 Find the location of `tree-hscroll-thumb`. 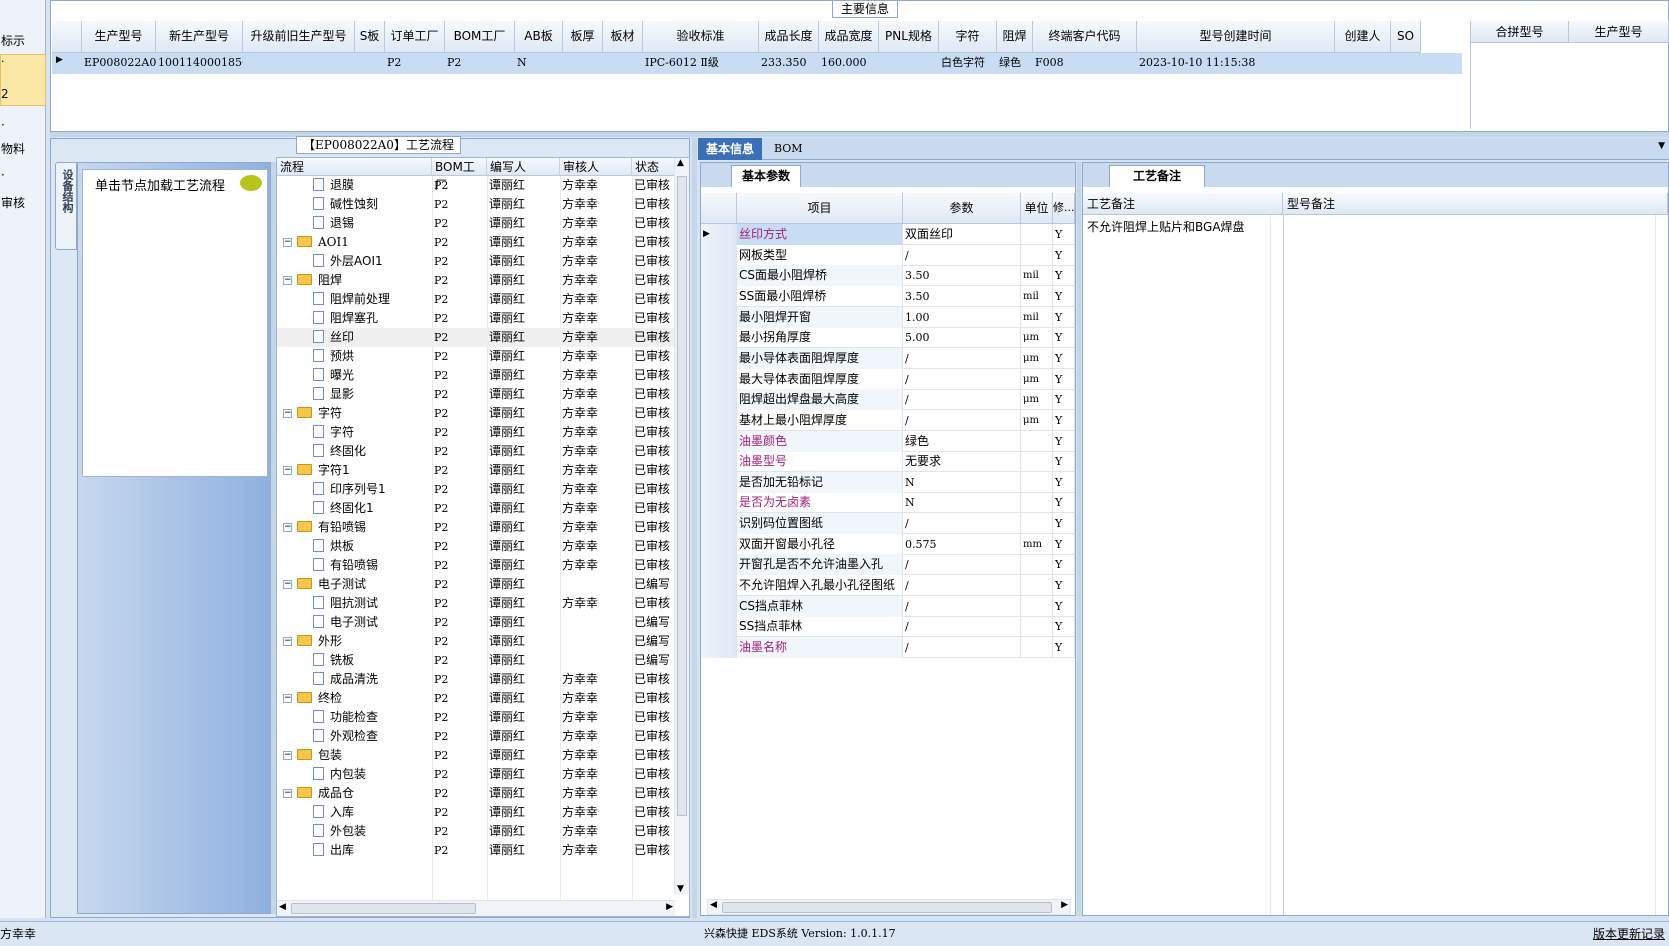

tree-hscroll-thumb is located at coordinates (383, 908).